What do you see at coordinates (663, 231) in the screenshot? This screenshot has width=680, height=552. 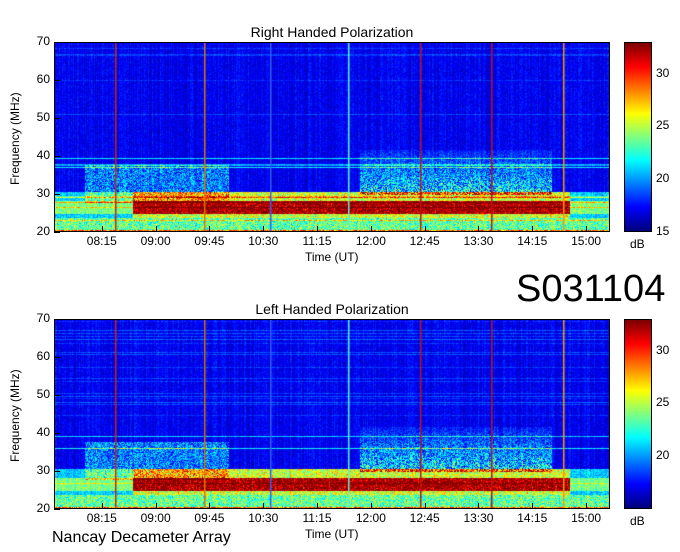 I see `colorbar-tick-label: 15` at bounding box center [663, 231].